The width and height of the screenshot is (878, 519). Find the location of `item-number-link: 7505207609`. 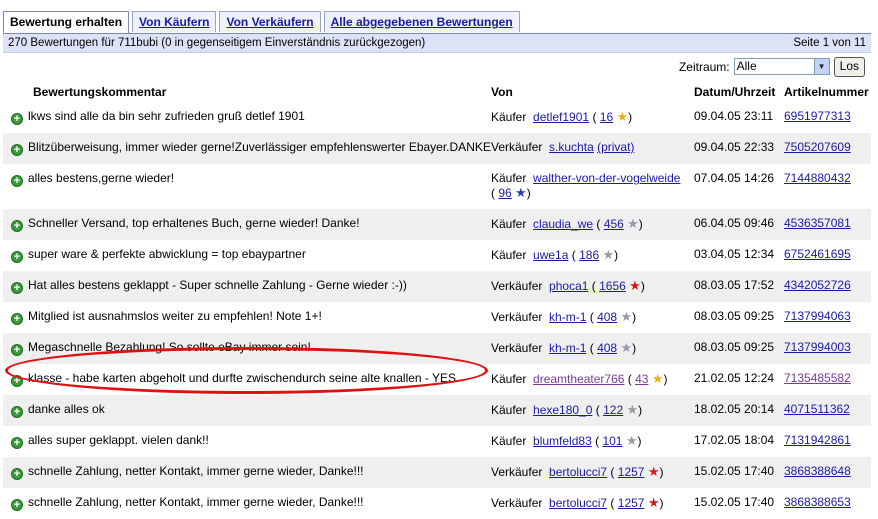

item-number-link: 7505207609 is located at coordinates (817, 147).